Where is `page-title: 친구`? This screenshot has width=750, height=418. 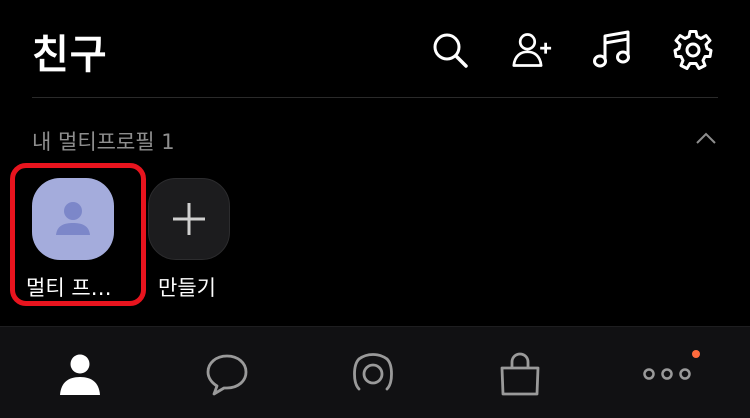
page-title: 친구 is located at coordinates (70, 55).